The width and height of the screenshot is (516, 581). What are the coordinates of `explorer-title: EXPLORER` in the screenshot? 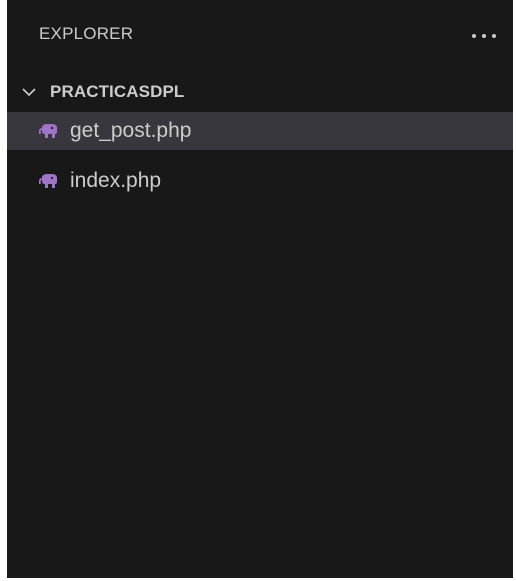 It's located at (86, 33).